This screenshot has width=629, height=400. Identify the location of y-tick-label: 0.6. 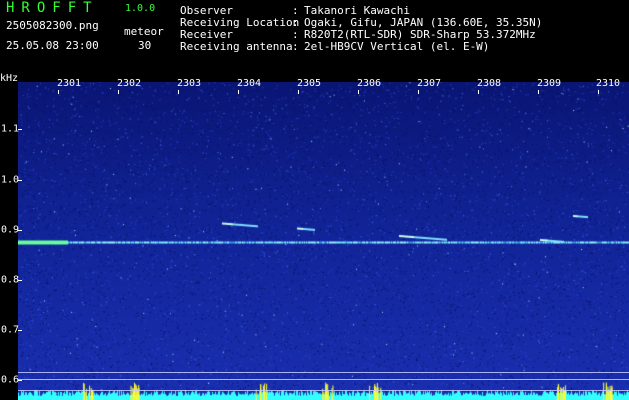
(10, 380).